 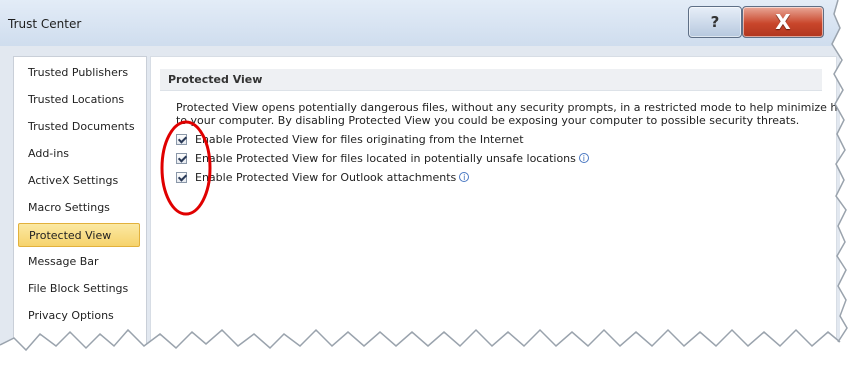 What do you see at coordinates (79, 73) in the screenshot?
I see `sidebar-item-trusted-publishers: Trusted Publishers` at bounding box center [79, 73].